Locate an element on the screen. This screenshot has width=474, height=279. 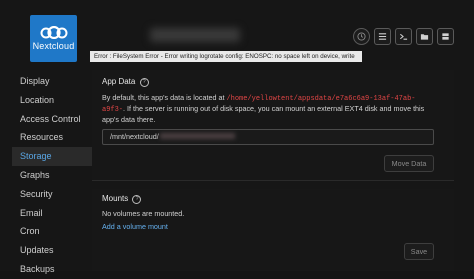
app-data-title: App Data ? is located at coordinates (125, 82).